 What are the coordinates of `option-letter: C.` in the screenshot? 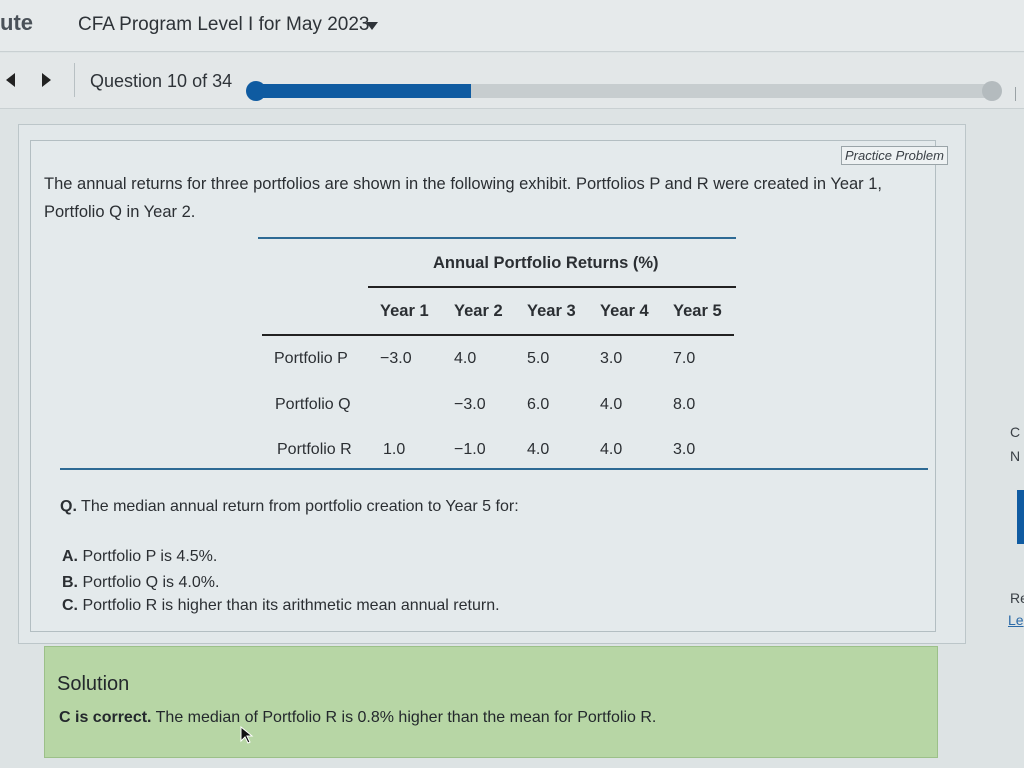 It's located at (70, 605).